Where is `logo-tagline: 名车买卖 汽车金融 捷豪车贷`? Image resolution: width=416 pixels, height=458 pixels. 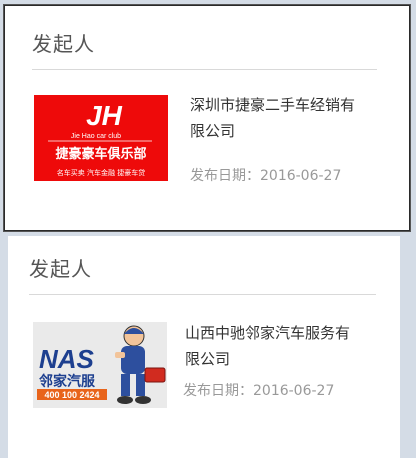
logo-tagline: 名车买卖 汽车金融 捷豪车贷 is located at coordinates (101, 172).